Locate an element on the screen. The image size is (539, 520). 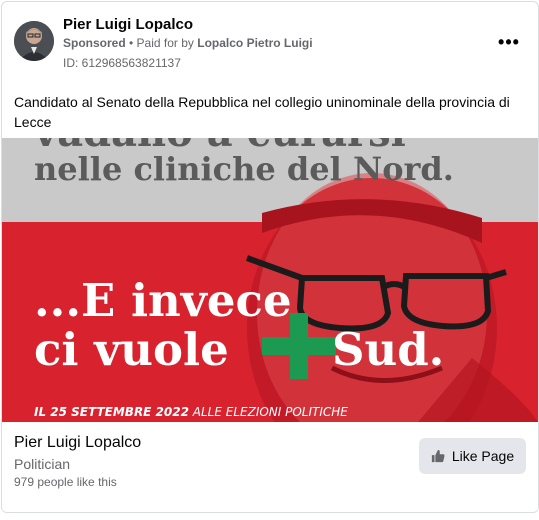
like-page-button: Like Page is located at coordinates (472, 456).